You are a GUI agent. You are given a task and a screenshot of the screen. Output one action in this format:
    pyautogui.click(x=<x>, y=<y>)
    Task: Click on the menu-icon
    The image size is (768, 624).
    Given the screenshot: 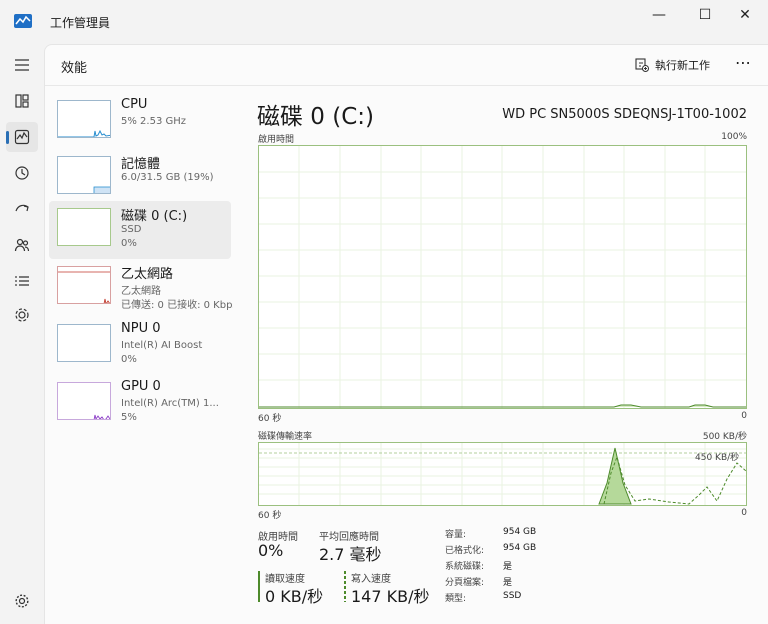 What is the action you would take?
    pyautogui.click(x=22, y=65)
    